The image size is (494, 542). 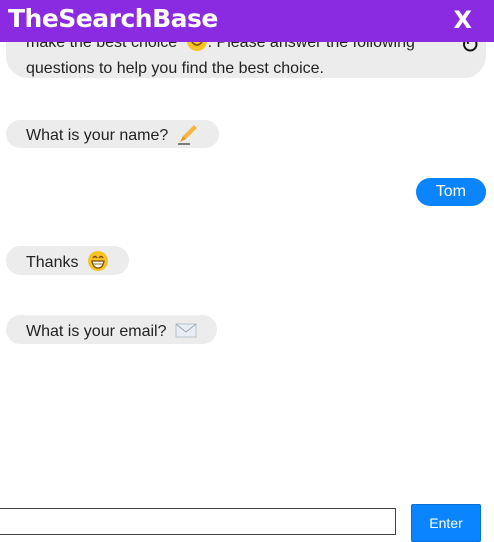 I want to click on enter-button: Enter, so click(x=446, y=523).